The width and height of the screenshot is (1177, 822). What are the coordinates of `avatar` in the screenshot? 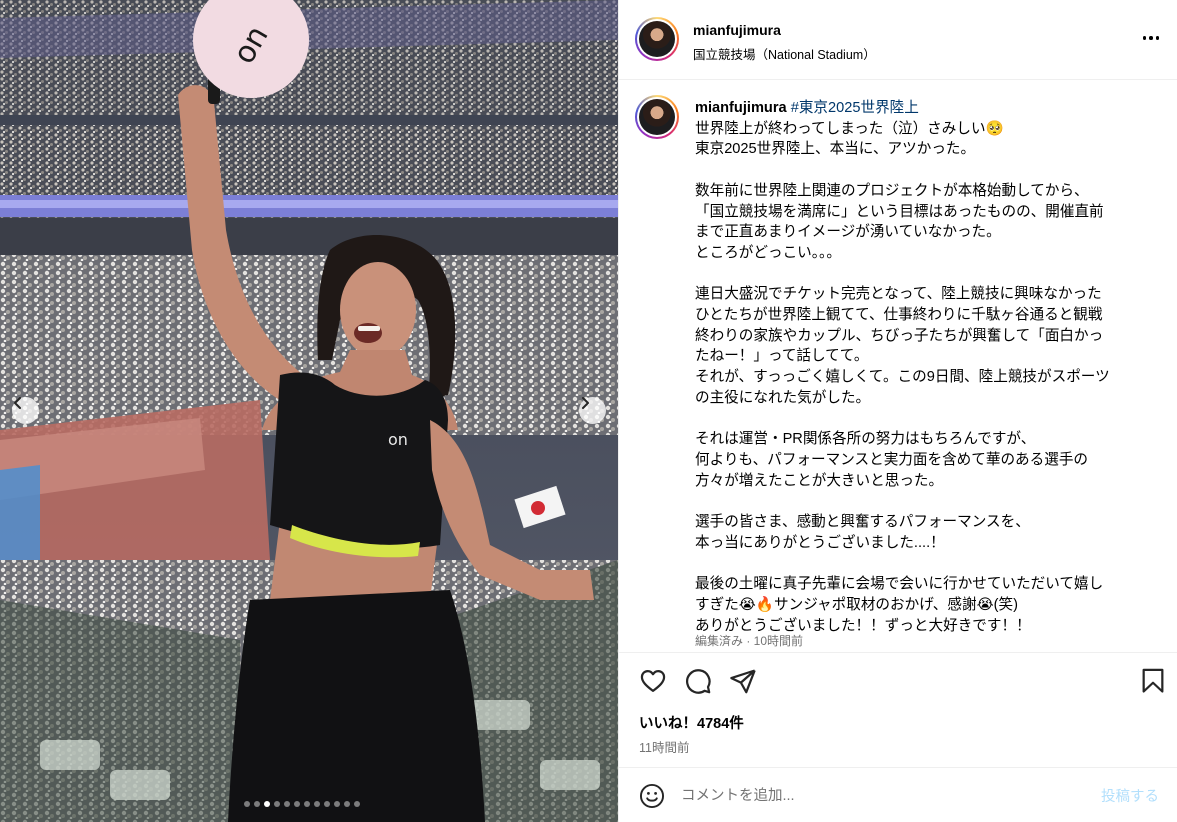 It's located at (657, 39).